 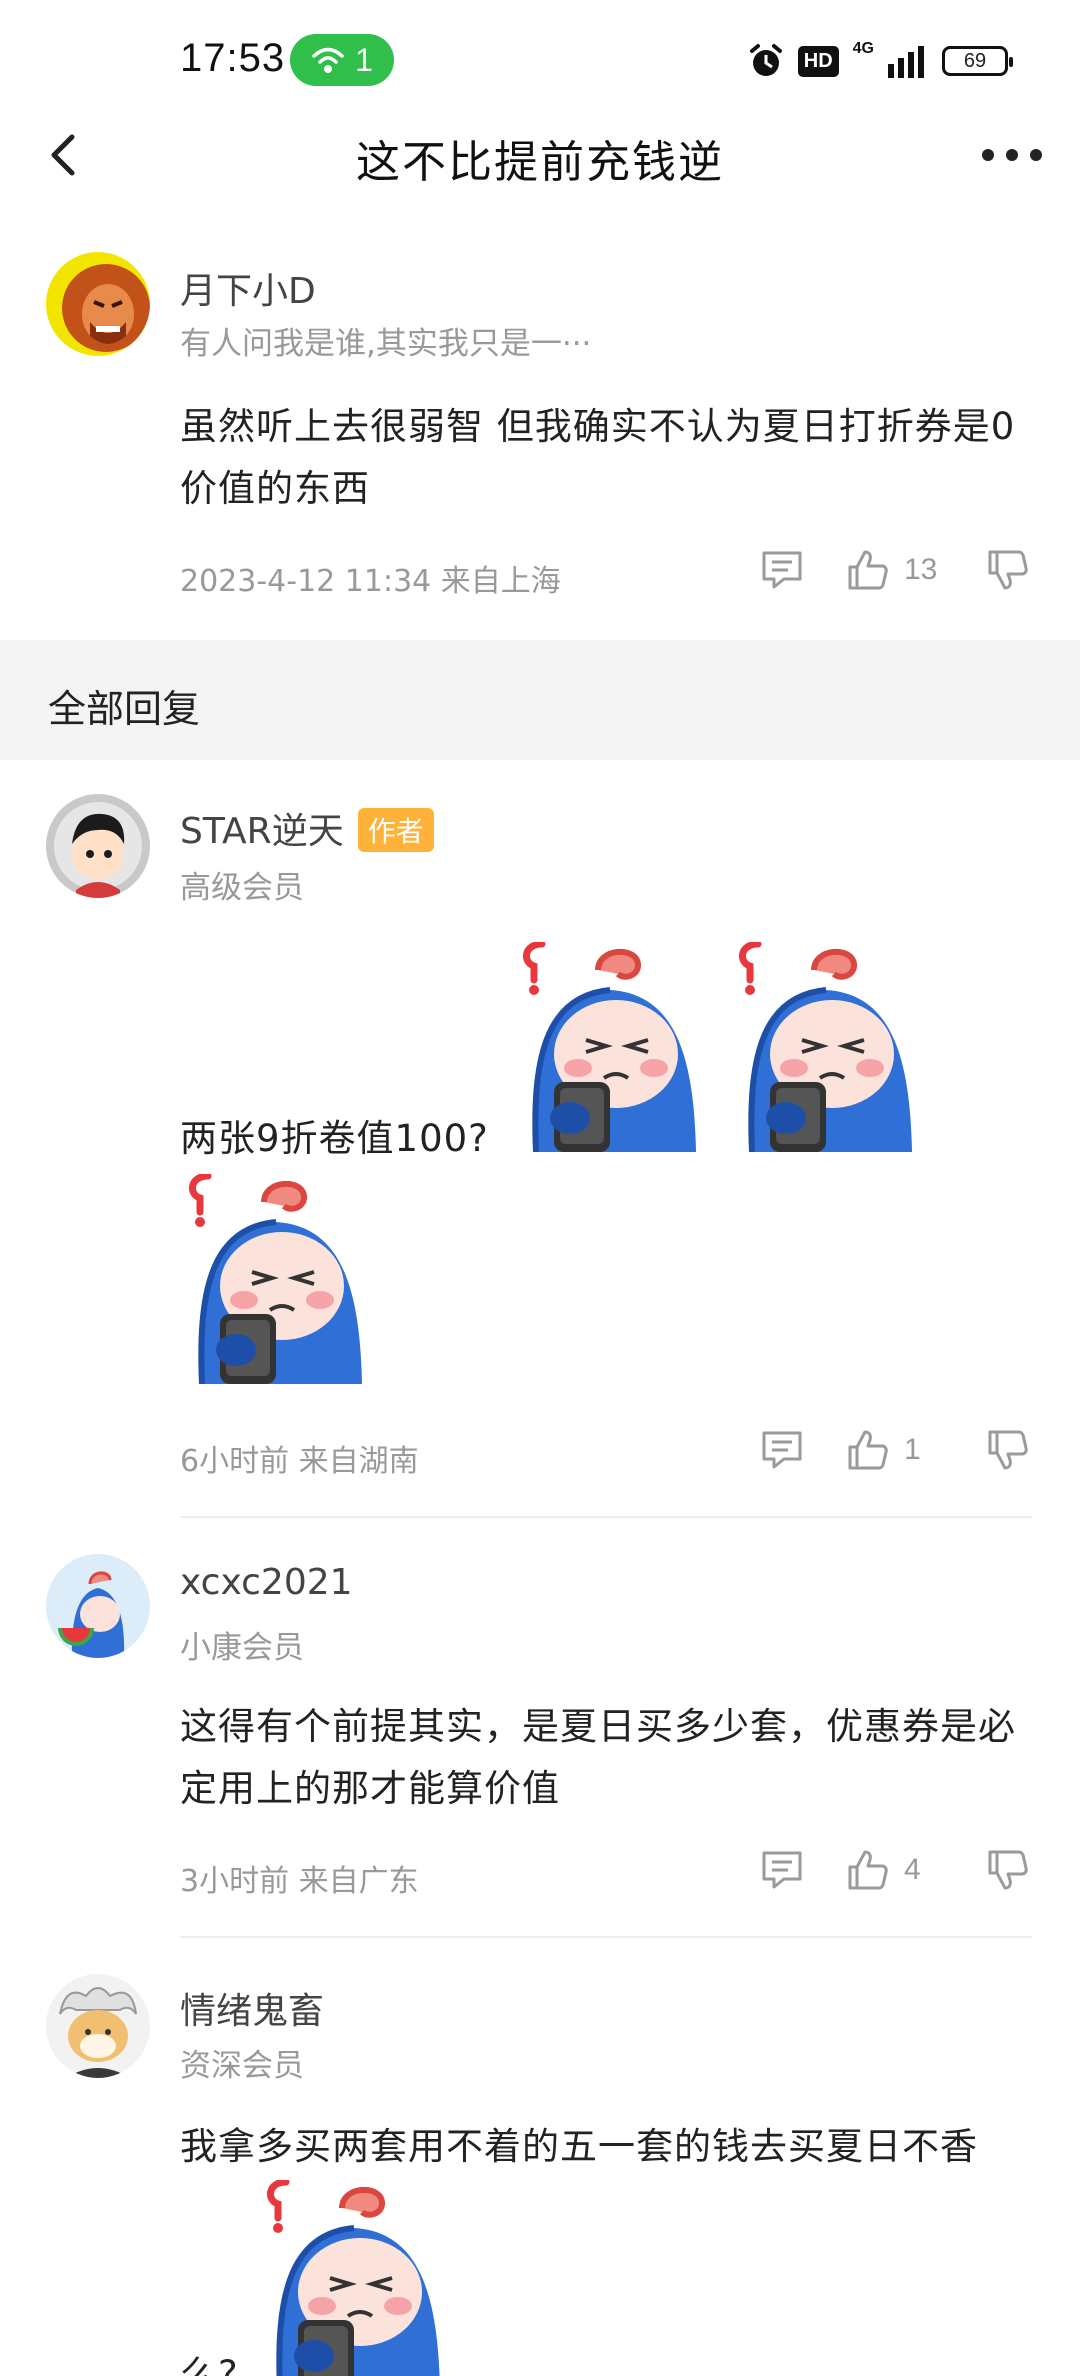 What do you see at coordinates (540, 60) in the screenshot?
I see `status-bar: 17:53 1 HD 4G 69` at bounding box center [540, 60].